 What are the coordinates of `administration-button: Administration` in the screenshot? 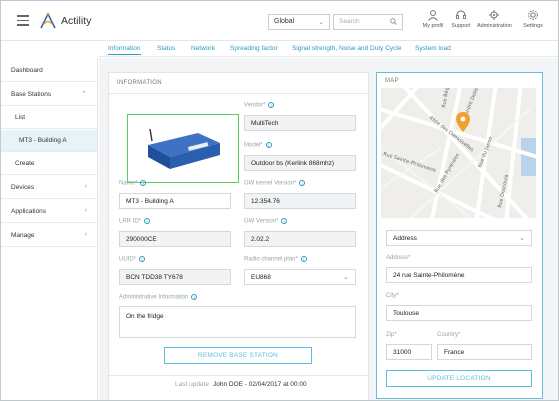 It's located at (494, 19).